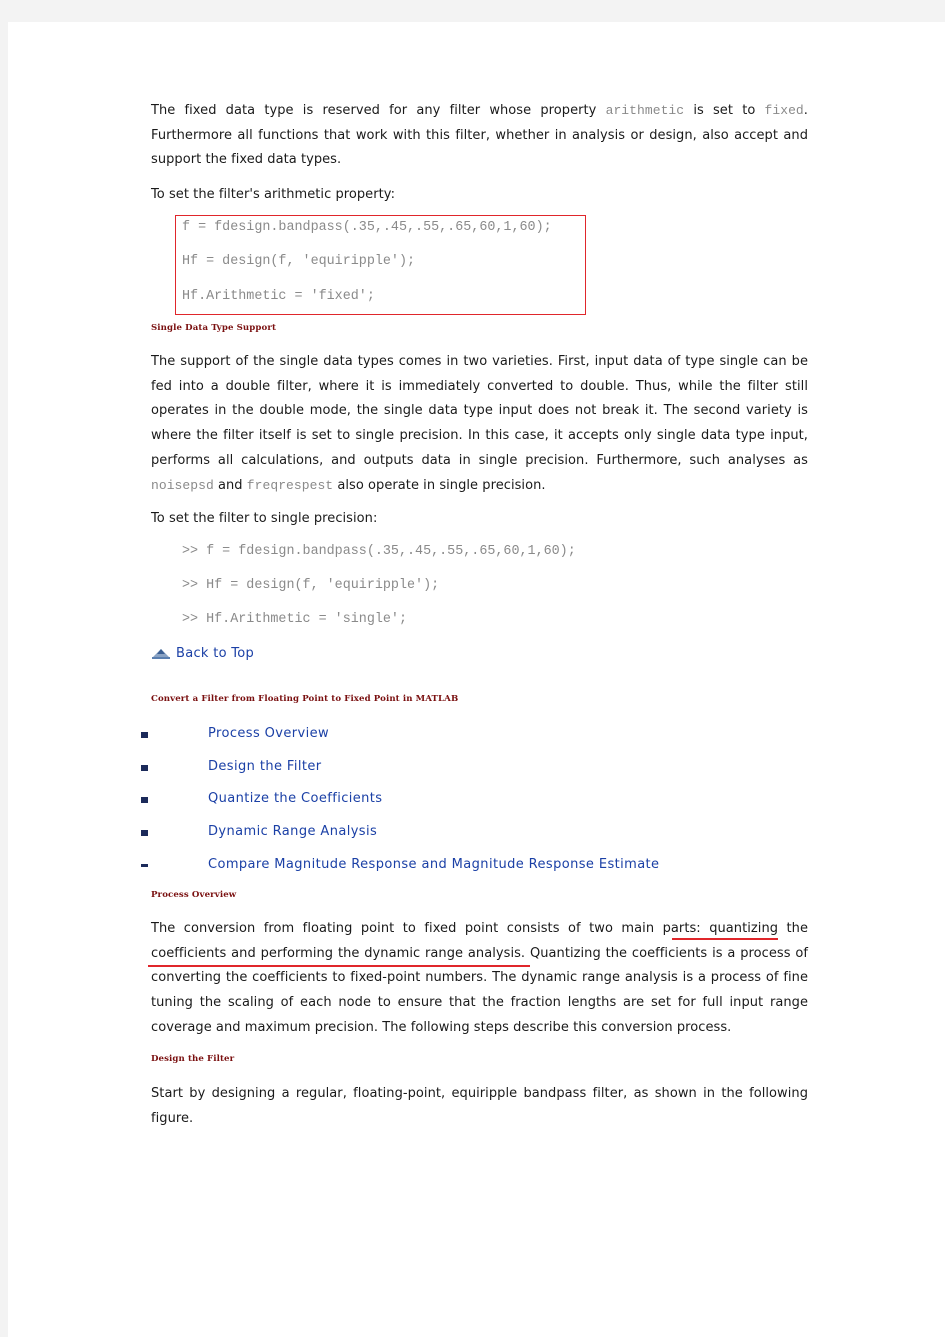 The width and height of the screenshot is (945, 1337). I want to click on single-and: and, so click(230, 485).